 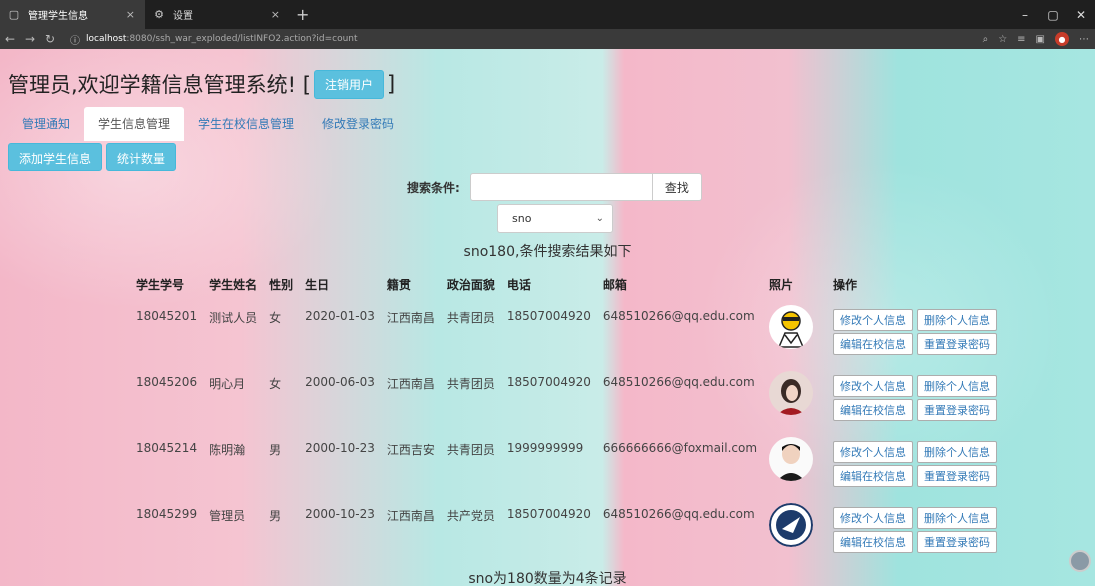 What do you see at coordinates (10, 39) in the screenshot?
I see `back-arrow-icon: ←` at bounding box center [10, 39].